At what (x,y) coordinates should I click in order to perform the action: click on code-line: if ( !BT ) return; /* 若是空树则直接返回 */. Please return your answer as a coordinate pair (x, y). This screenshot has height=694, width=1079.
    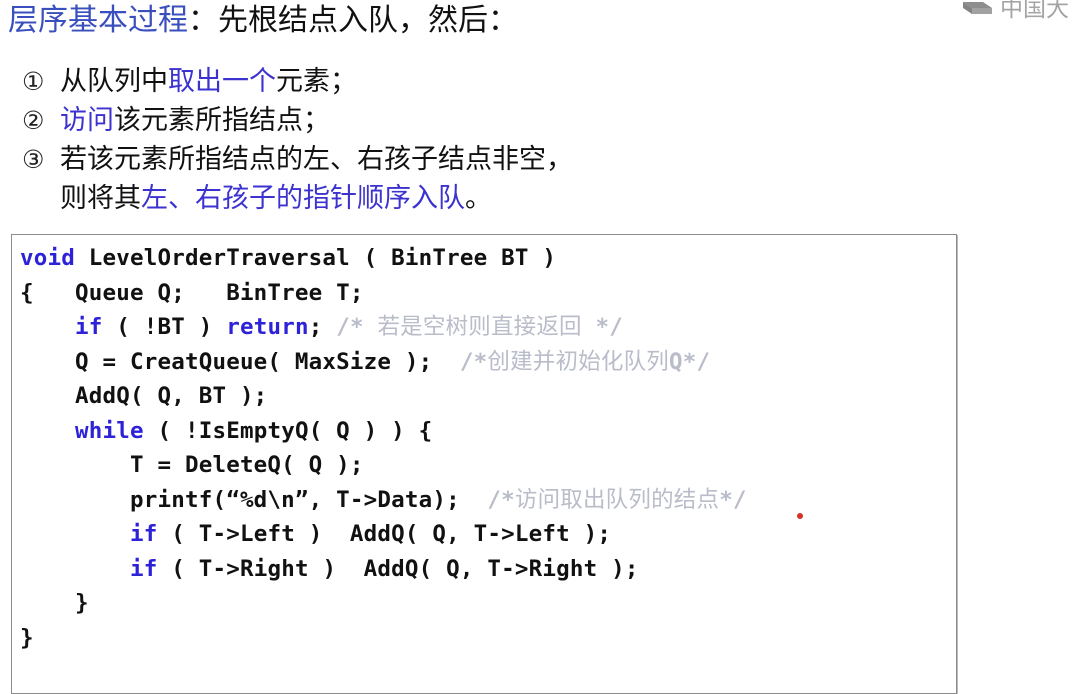
    Looking at the image, I should click on (321, 327).